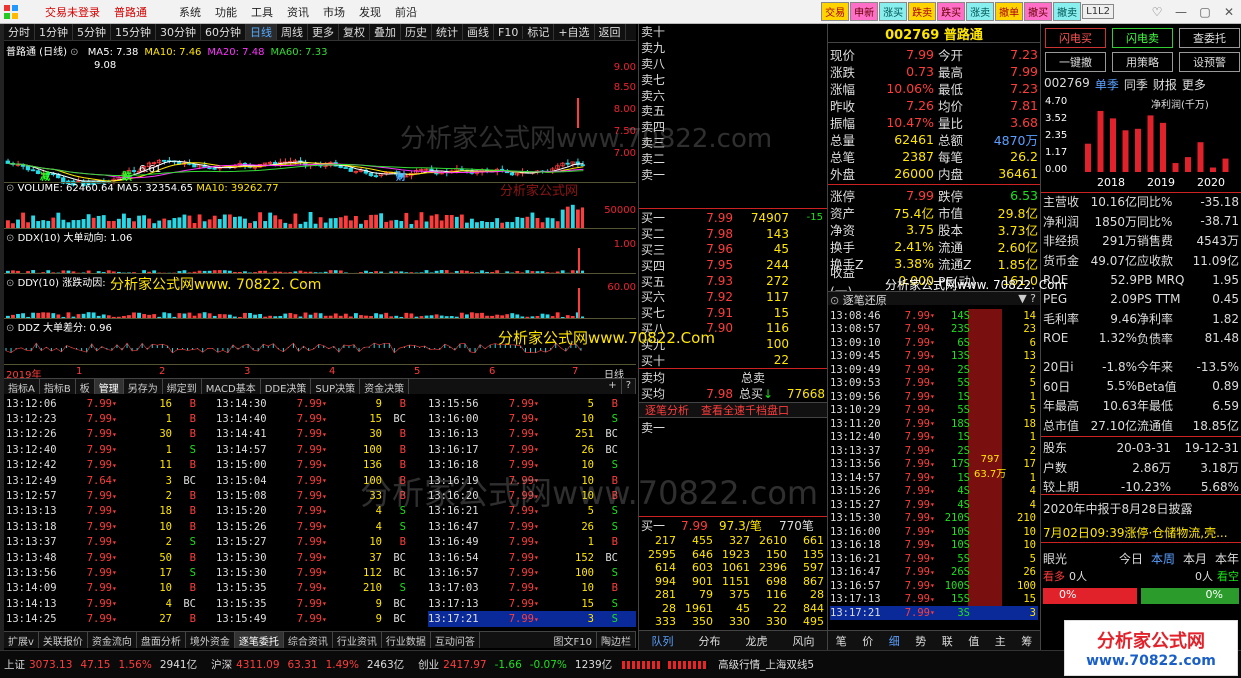 The image size is (1241, 678). I want to click on ask-row: 卖九, so click(733, 48).